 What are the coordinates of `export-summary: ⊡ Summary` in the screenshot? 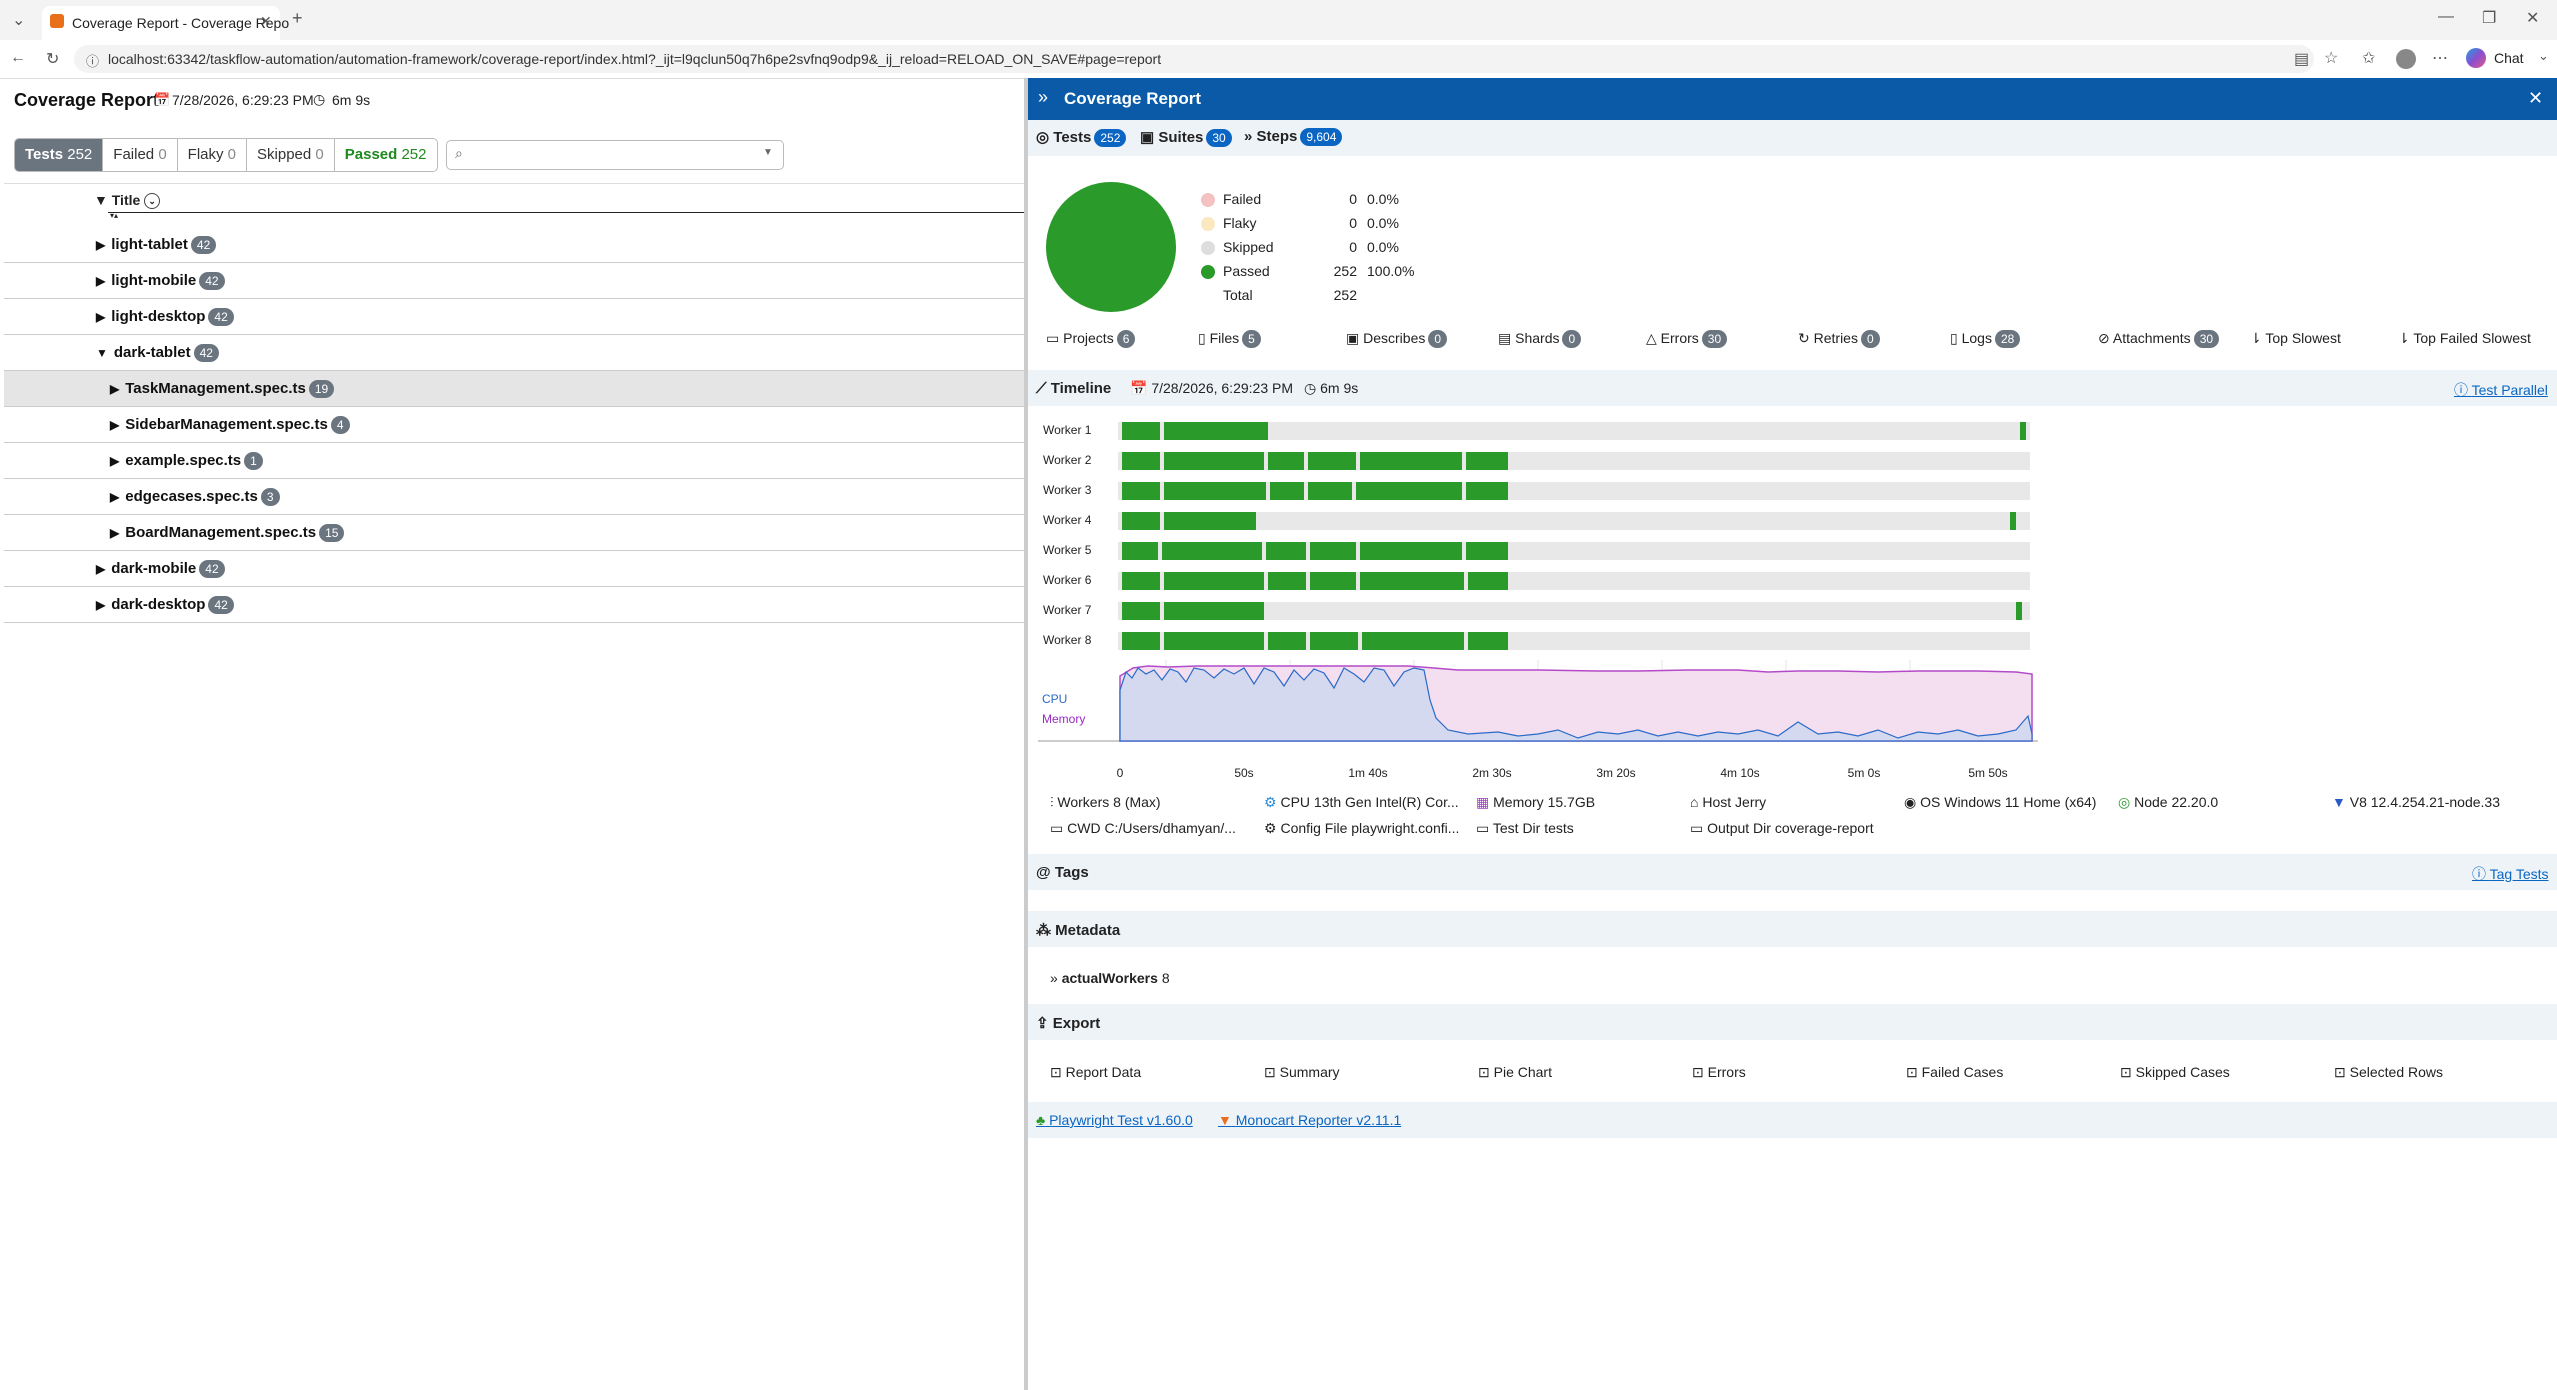 It's located at (1302, 1072).